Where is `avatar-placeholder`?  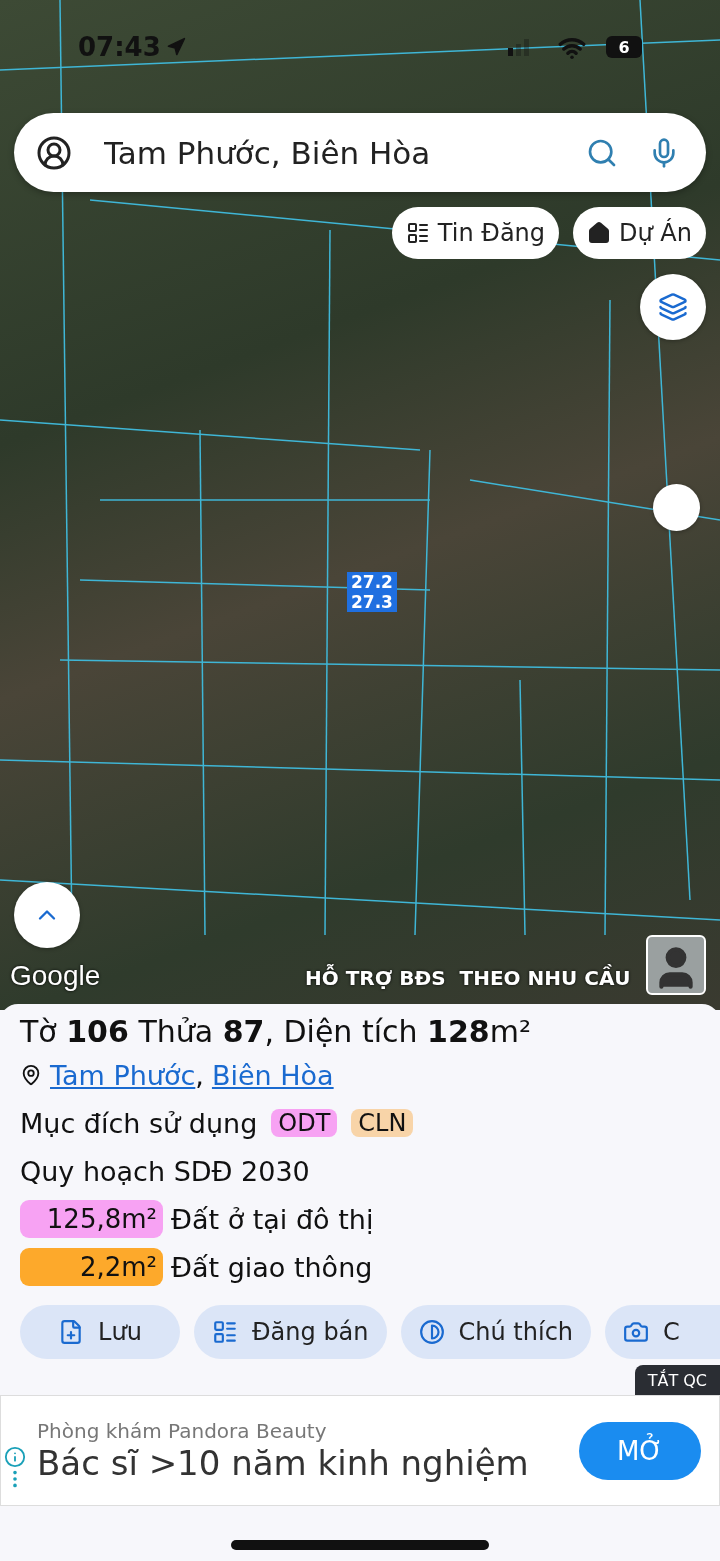 avatar-placeholder is located at coordinates (676, 965).